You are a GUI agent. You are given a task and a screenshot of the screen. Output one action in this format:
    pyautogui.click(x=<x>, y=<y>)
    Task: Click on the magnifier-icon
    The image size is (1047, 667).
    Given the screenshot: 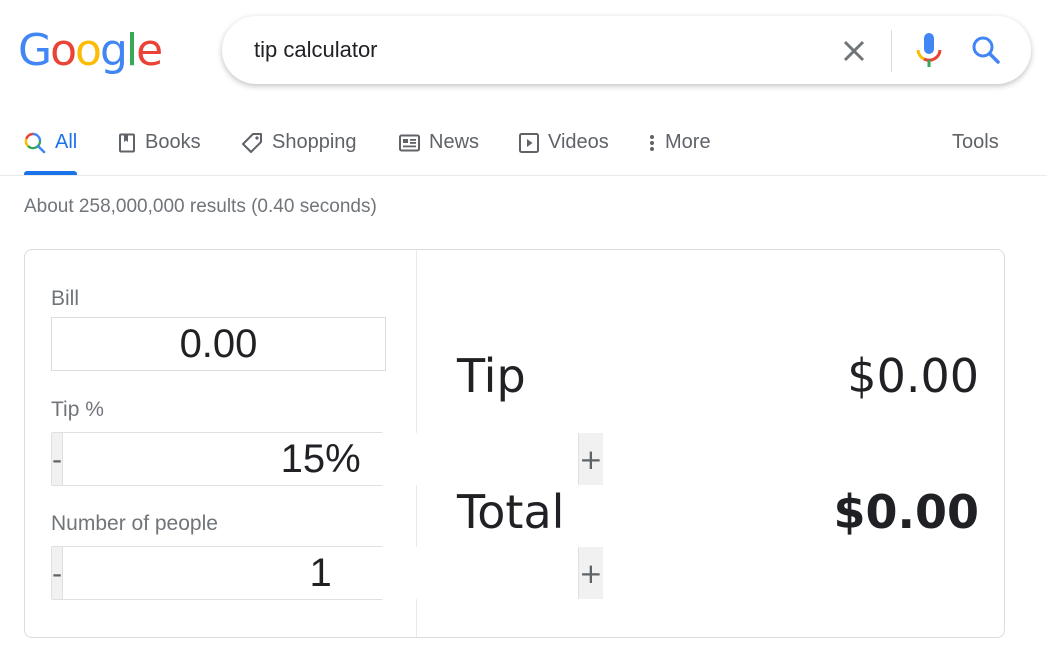 What is the action you would take?
    pyautogui.click(x=986, y=50)
    